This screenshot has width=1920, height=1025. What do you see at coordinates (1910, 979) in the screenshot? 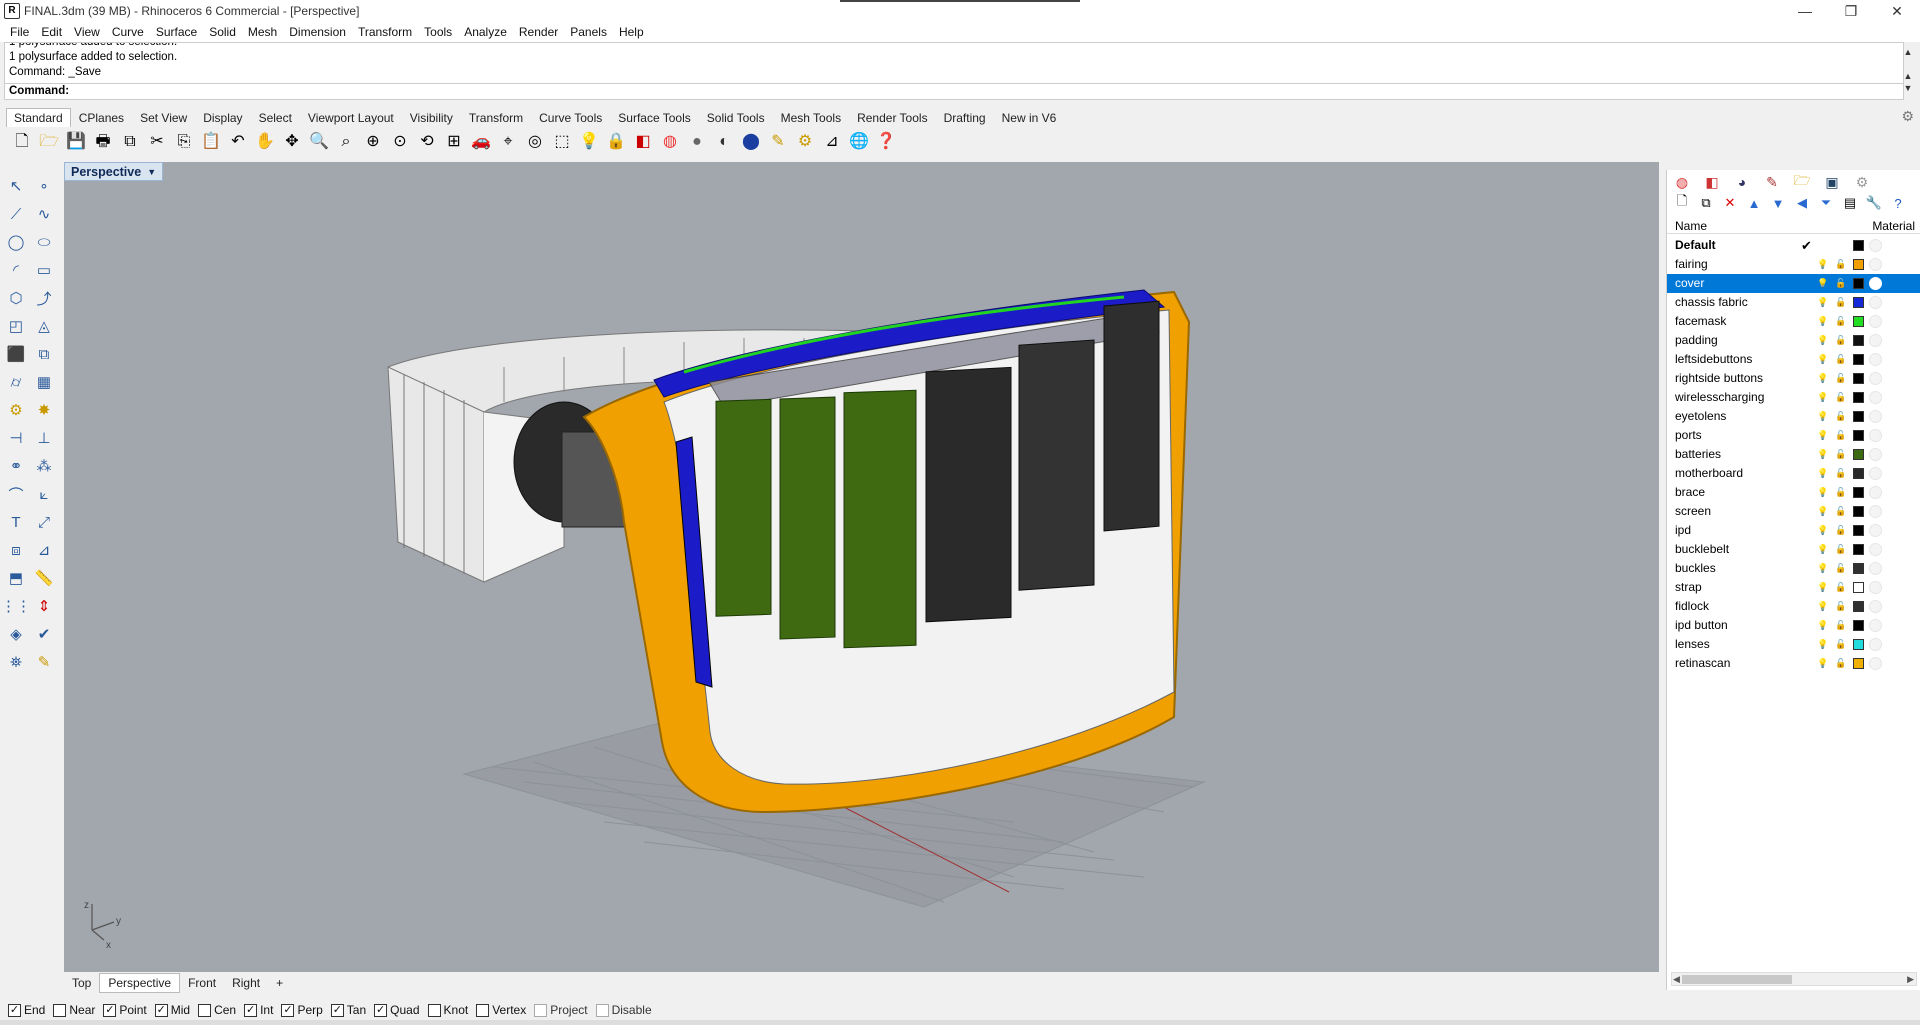
I see `scroll-right-icon: ▶` at bounding box center [1910, 979].